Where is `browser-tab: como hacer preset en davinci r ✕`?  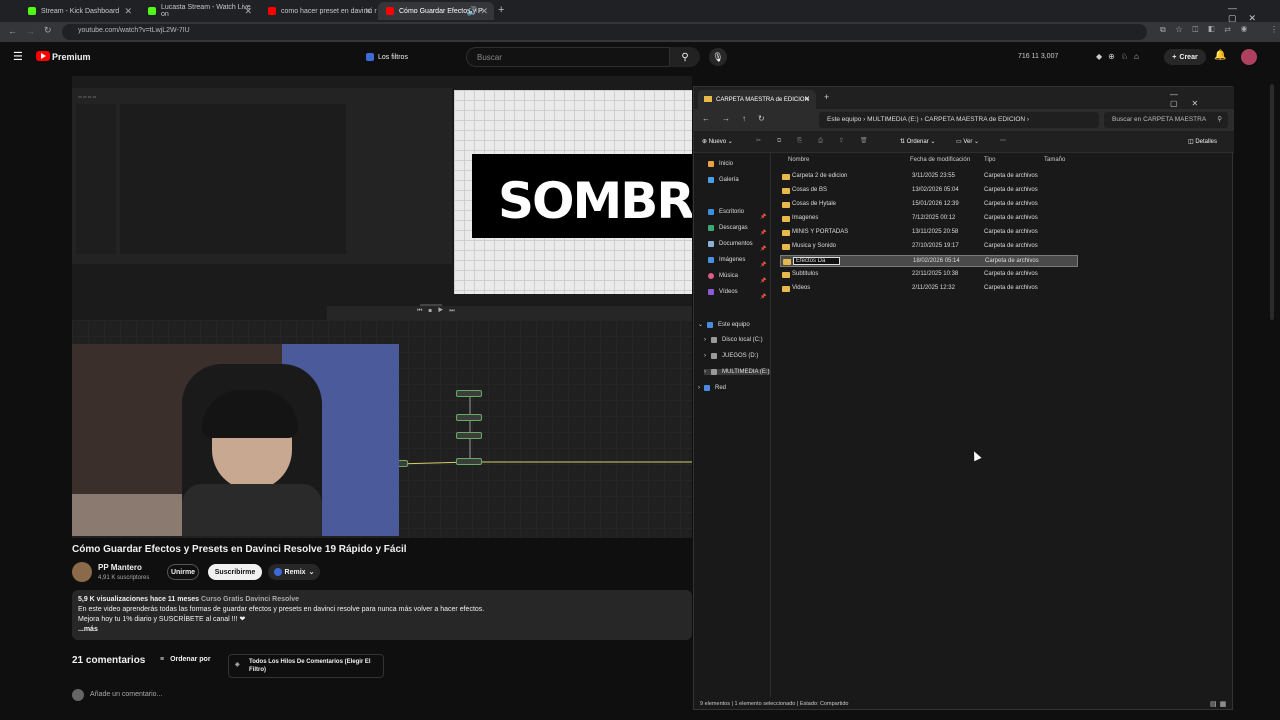 browser-tab: como hacer preset en davinci r ✕ is located at coordinates (319, 11).